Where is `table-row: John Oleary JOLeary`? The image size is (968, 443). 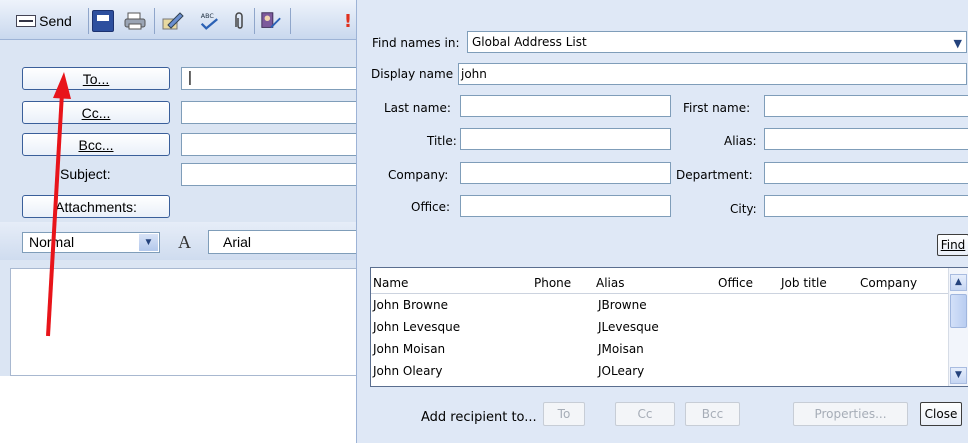
table-row: John Oleary JOLeary is located at coordinates (660, 372).